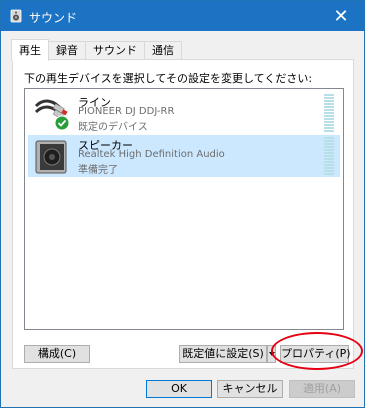 The height and width of the screenshot is (408, 365). Describe the element at coordinates (163, 50) in the screenshot. I see `tab-communications: 通信` at that location.